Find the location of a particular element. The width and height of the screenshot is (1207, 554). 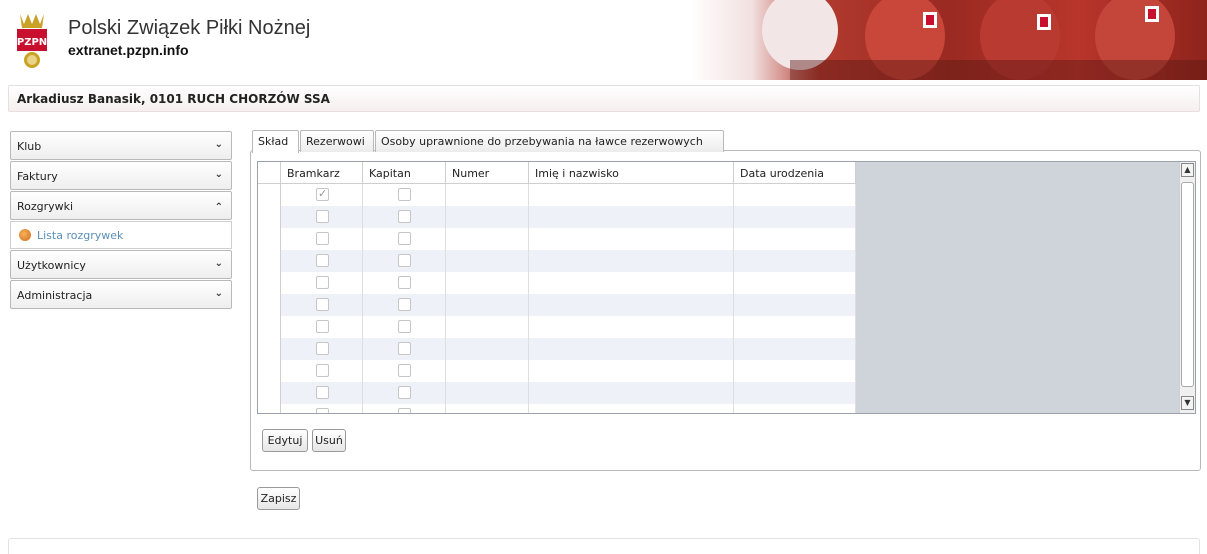

sidebar-item-rozgrywki: Rozgrywki ⌃ is located at coordinates (121, 205).